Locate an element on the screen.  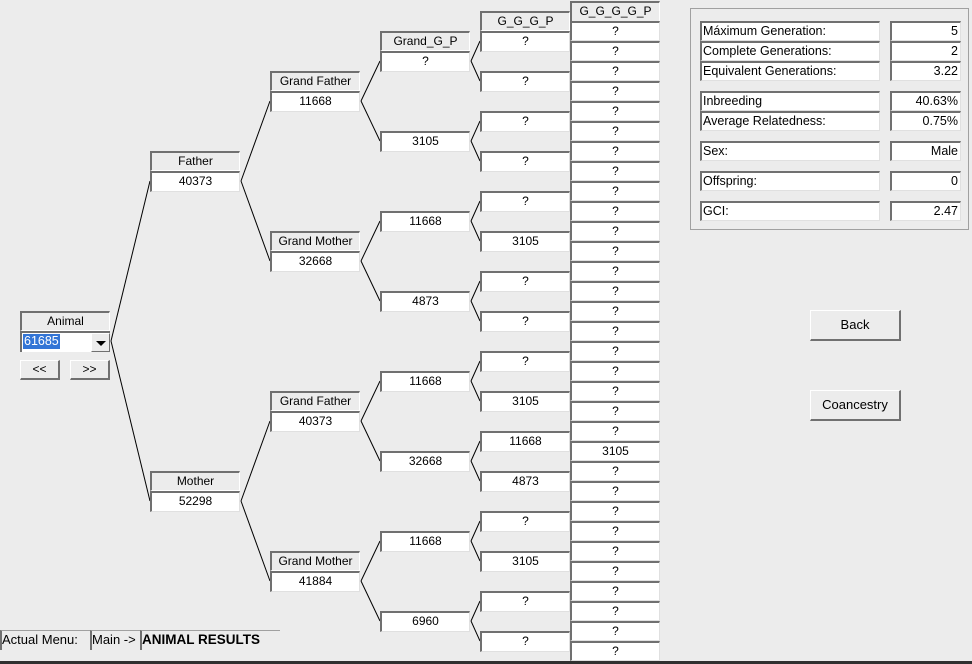
great-grandparent-value: ? is located at coordinates (425, 61).